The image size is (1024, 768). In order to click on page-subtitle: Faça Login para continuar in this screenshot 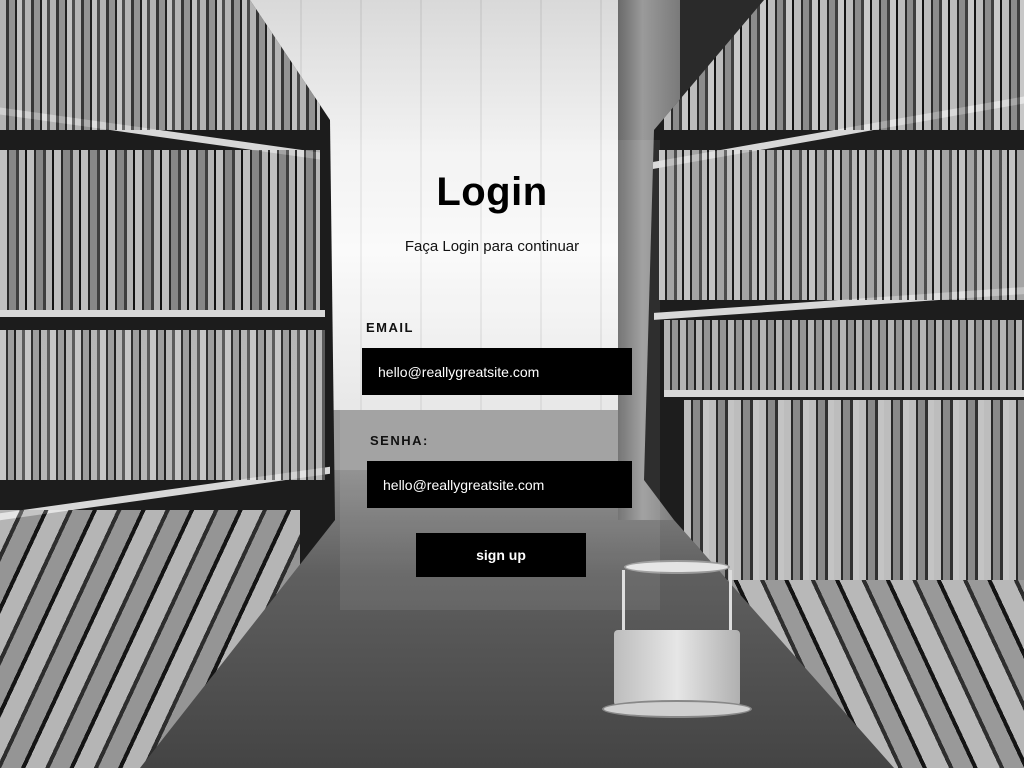, I will do `click(492, 246)`.